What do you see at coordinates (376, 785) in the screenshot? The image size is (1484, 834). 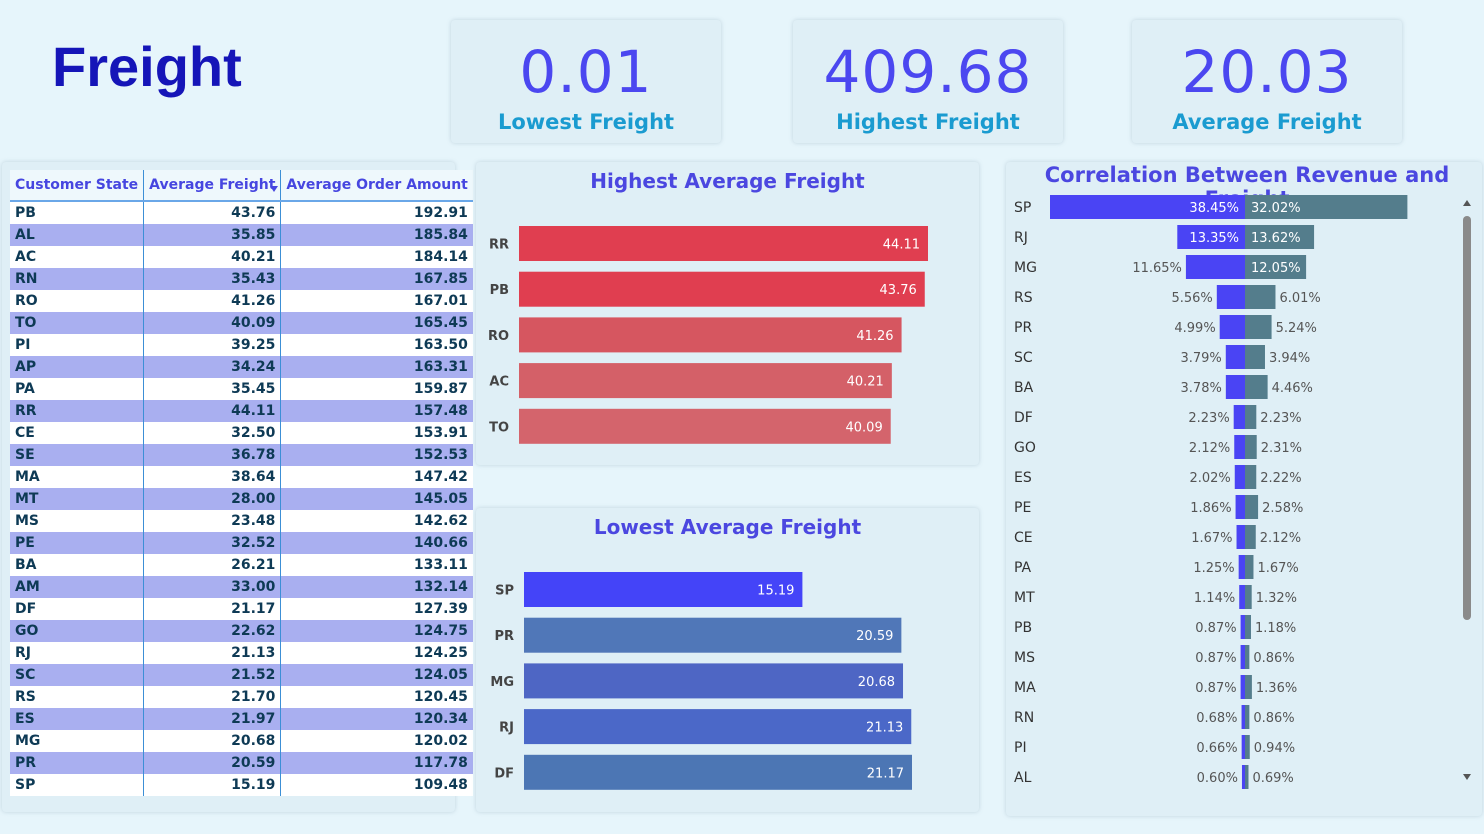 I see `cell-average-order-amount: 109.48` at bounding box center [376, 785].